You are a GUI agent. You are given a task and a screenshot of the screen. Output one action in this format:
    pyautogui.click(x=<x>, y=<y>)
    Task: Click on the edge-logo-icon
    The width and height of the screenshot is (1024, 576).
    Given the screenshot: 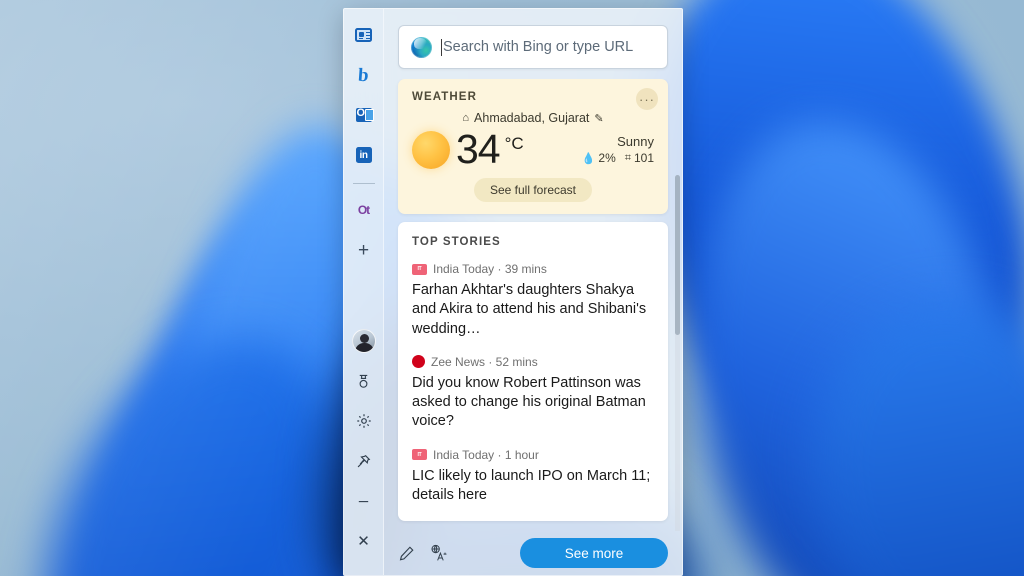 What is the action you would take?
    pyautogui.click(x=421, y=47)
    